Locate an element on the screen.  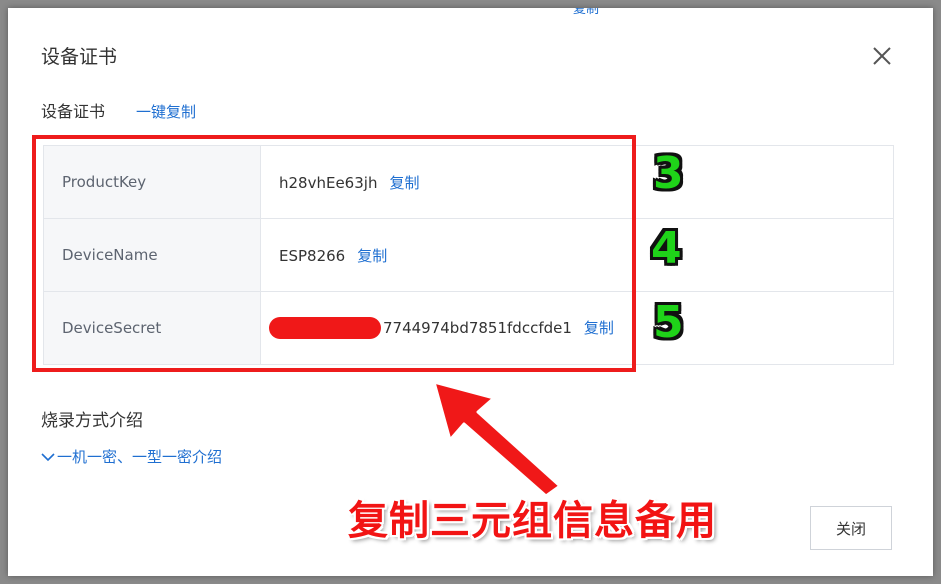
dialog-title: 设备证书 is located at coordinates (79, 57).